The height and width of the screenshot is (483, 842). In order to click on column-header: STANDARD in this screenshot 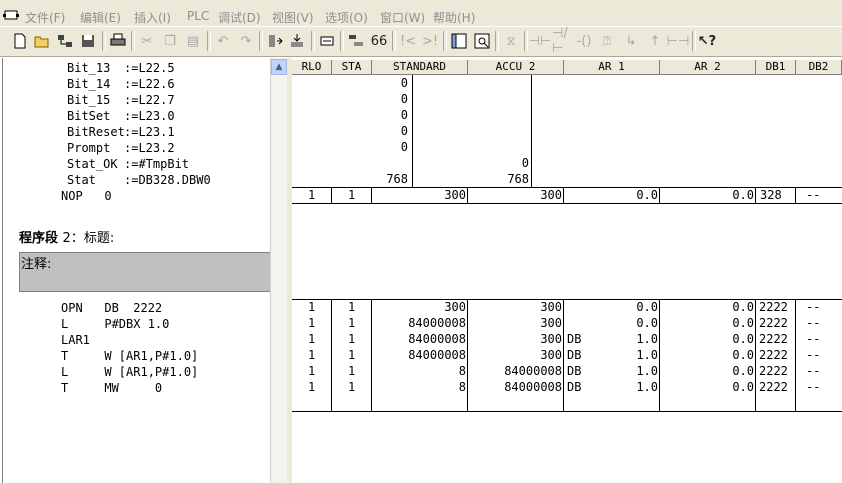, I will do `click(420, 67)`.